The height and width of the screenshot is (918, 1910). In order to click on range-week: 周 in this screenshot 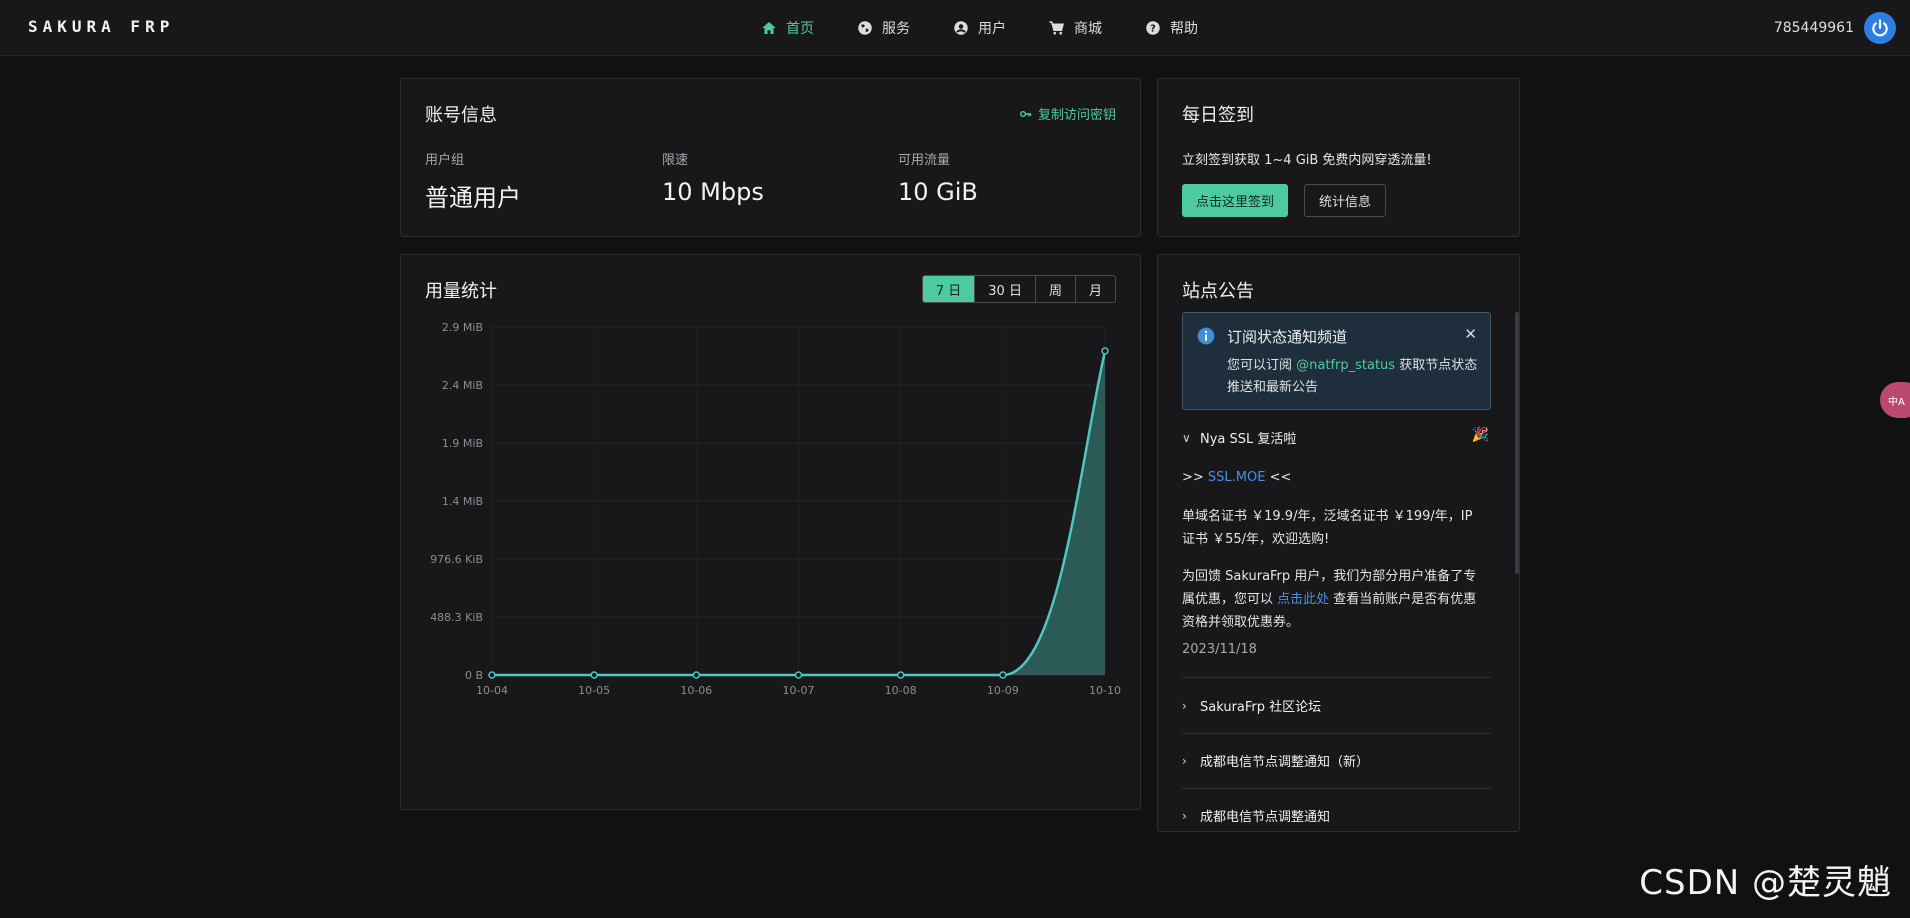, I will do `click(1054, 289)`.